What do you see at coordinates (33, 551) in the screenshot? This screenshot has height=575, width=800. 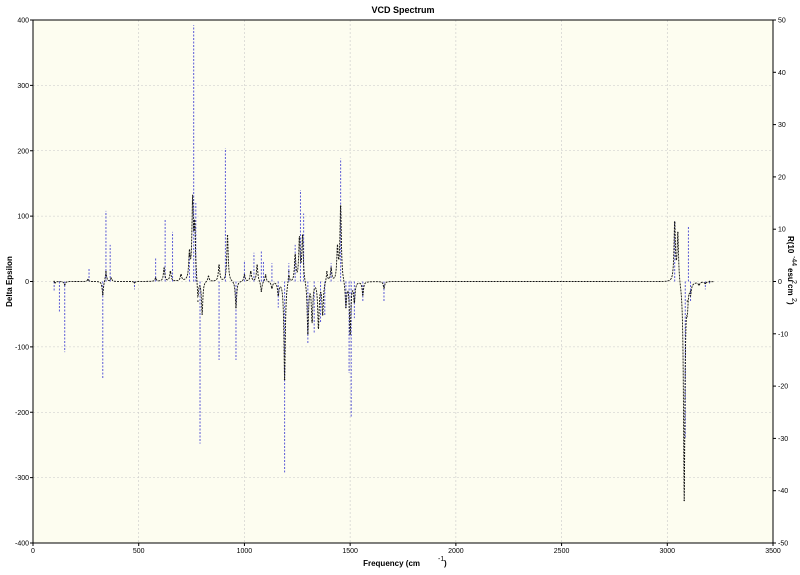 I see `x-tick-label: 0` at bounding box center [33, 551].